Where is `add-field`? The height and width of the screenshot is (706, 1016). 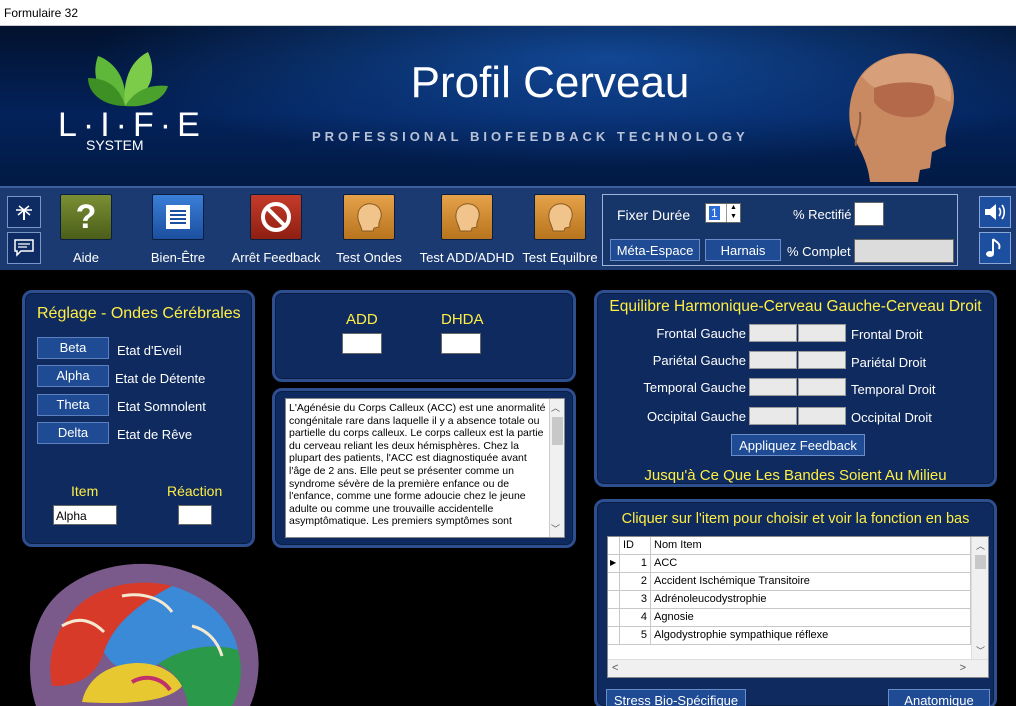 add-field is located at coordinates (362, 343).